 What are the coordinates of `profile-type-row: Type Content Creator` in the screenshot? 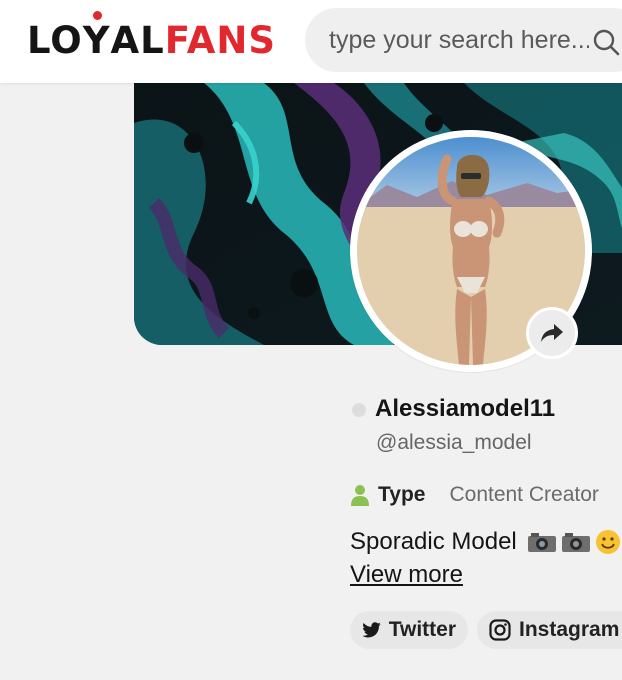 It's located at (474, 495).